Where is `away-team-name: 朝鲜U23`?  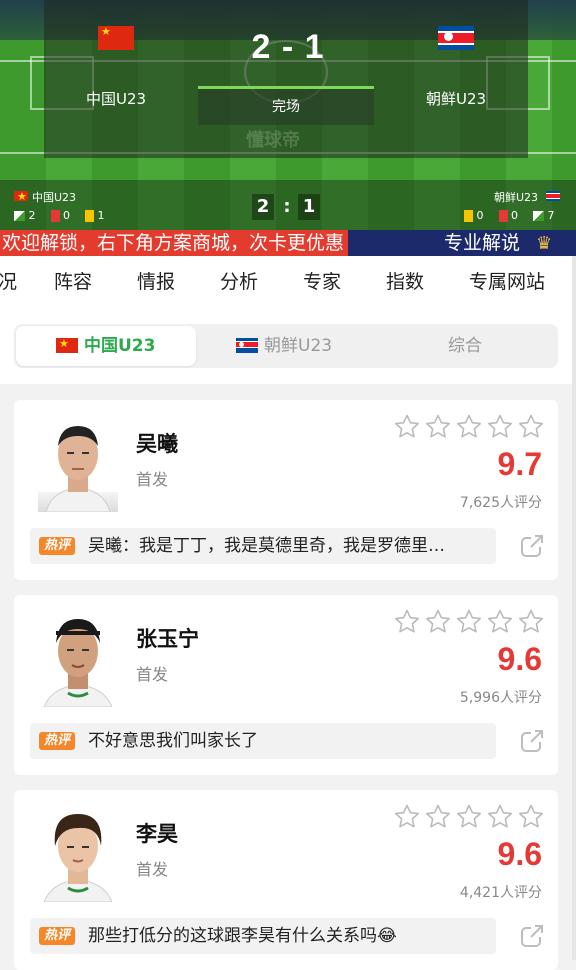
away-team-name: 朝鲜U23 is located at coordinates (456, 99).